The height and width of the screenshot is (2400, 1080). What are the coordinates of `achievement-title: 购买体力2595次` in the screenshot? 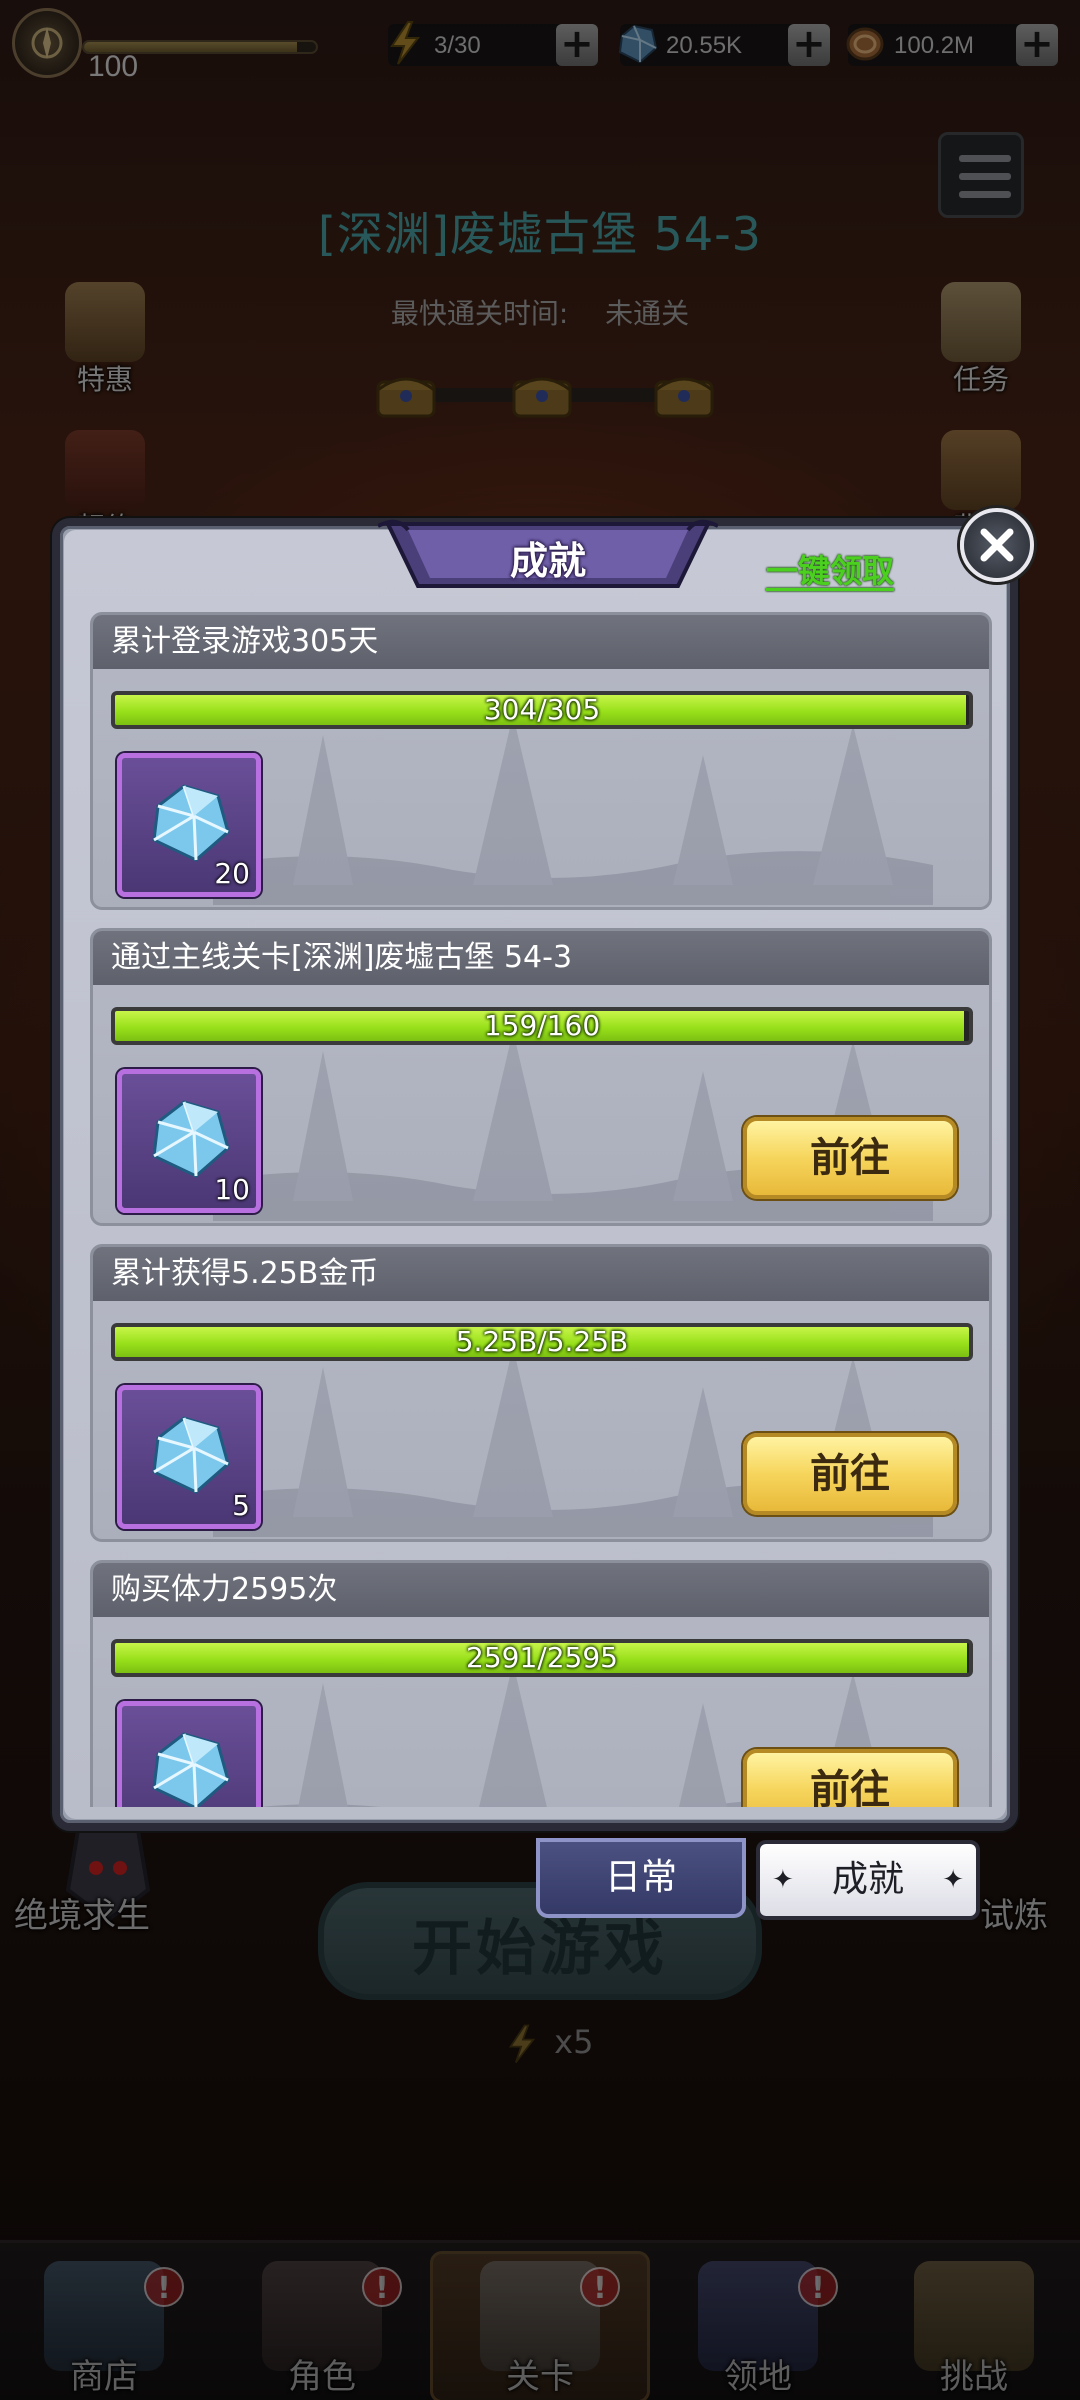 It's located at (541, 1590).